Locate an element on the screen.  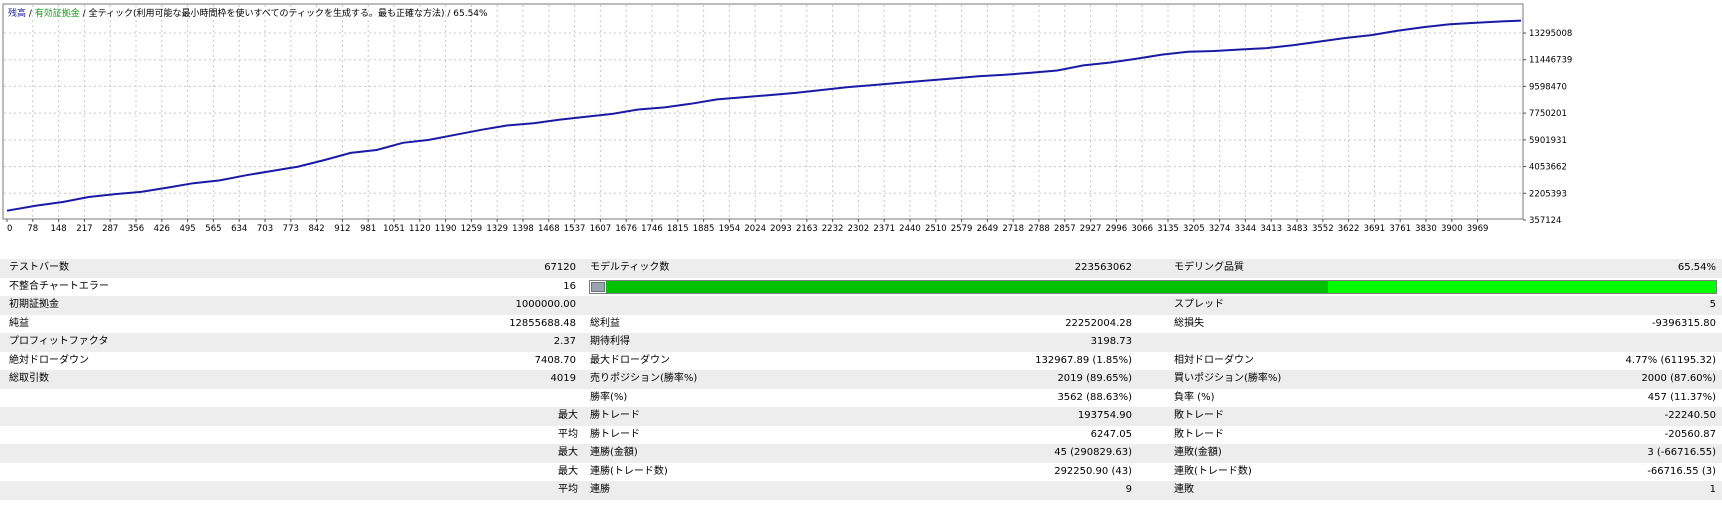
avg-loss-label: 敗トレード is located at coordinates (1199, 434).